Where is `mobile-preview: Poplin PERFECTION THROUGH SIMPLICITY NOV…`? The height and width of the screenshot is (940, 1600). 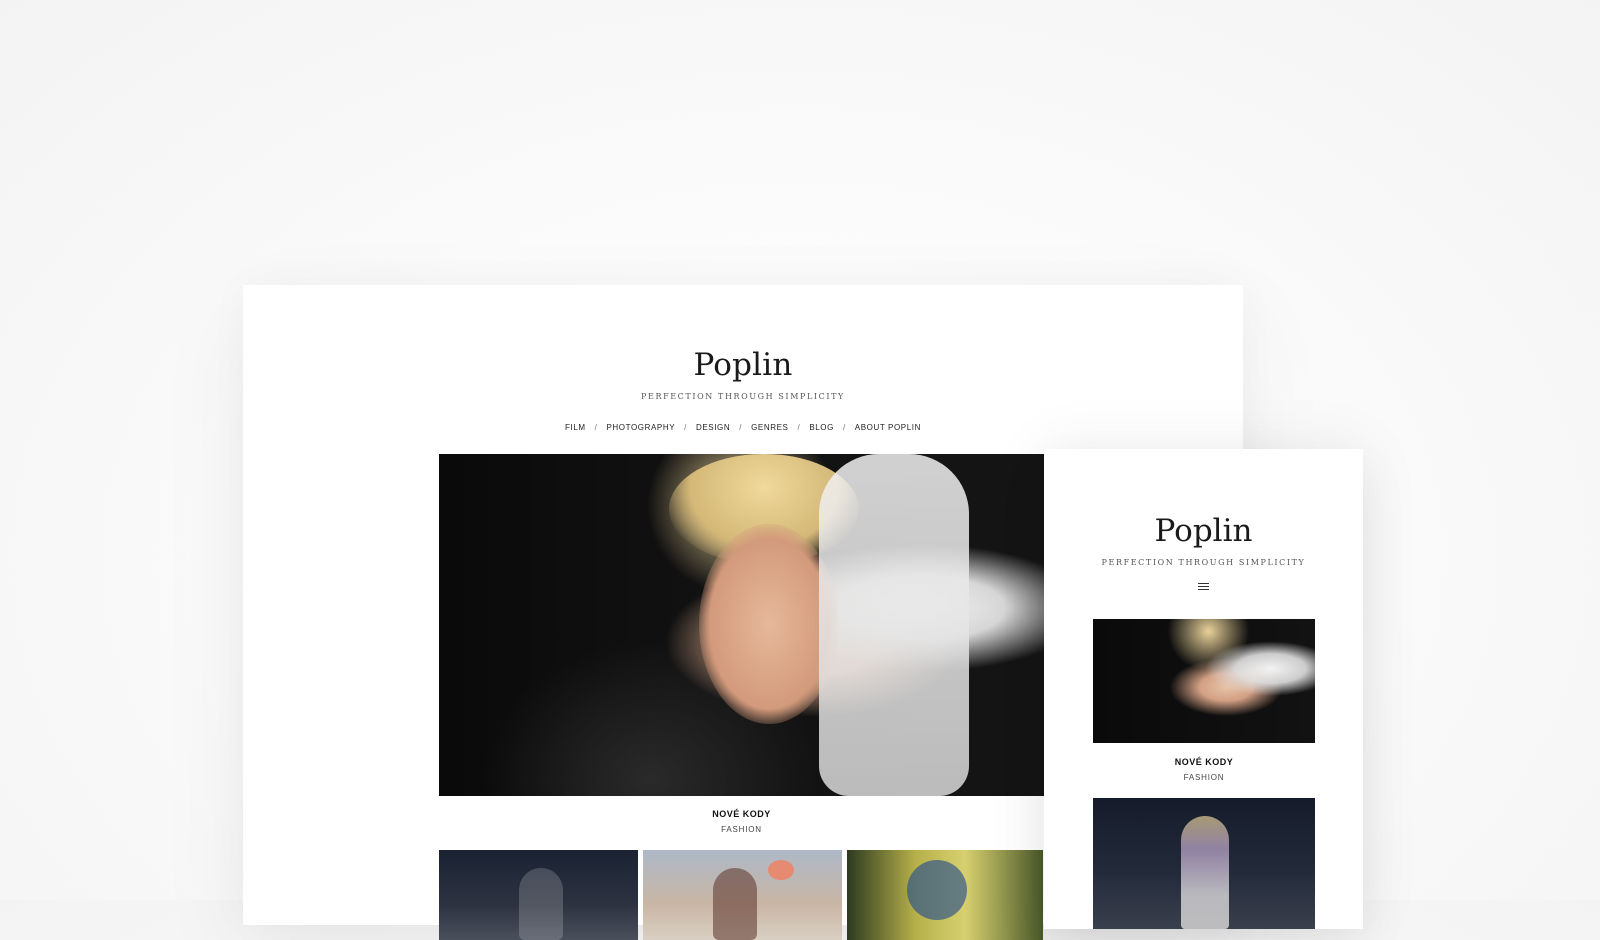 mobile-preview: Poplin PERFECTION THROUGH SIMPLICITY NOV… is located at coordinates (1203, 689).